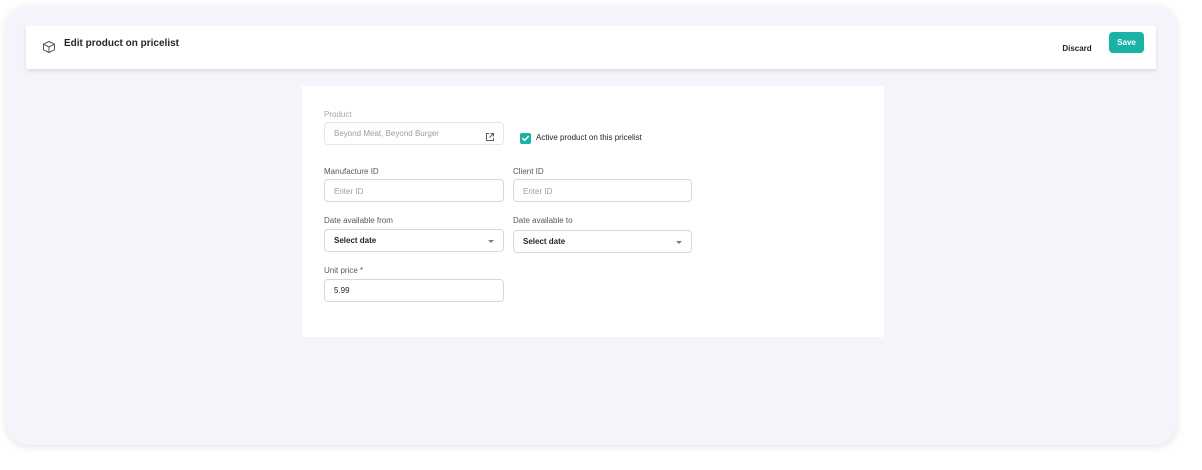 Image resolution: width=1202 pixels, height=470 pixels. Describe the element at coordinates (490, 135) in the screenshot. I see `external-link-icon` at that location.